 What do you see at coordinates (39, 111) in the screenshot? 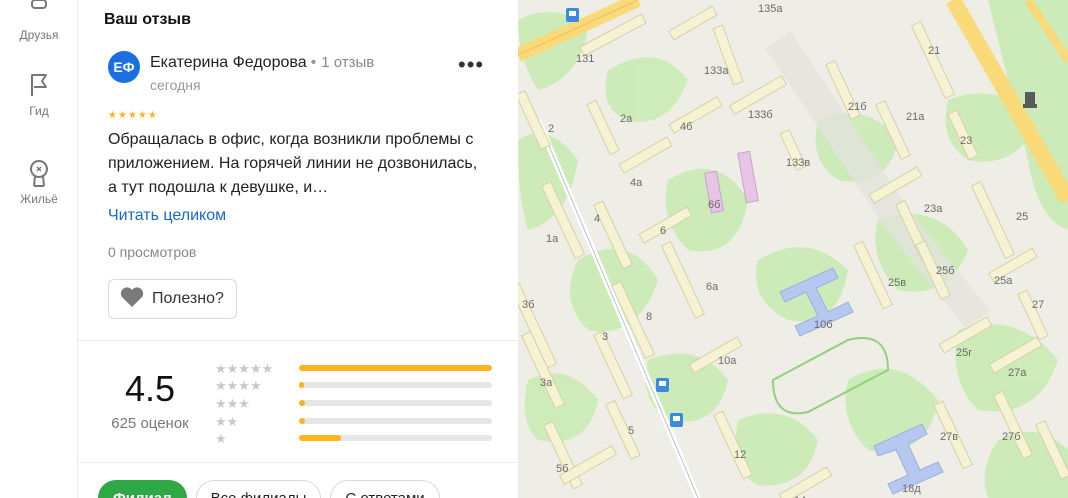
I see `nav-item-label: Гид` at bounding box center [39, 111].